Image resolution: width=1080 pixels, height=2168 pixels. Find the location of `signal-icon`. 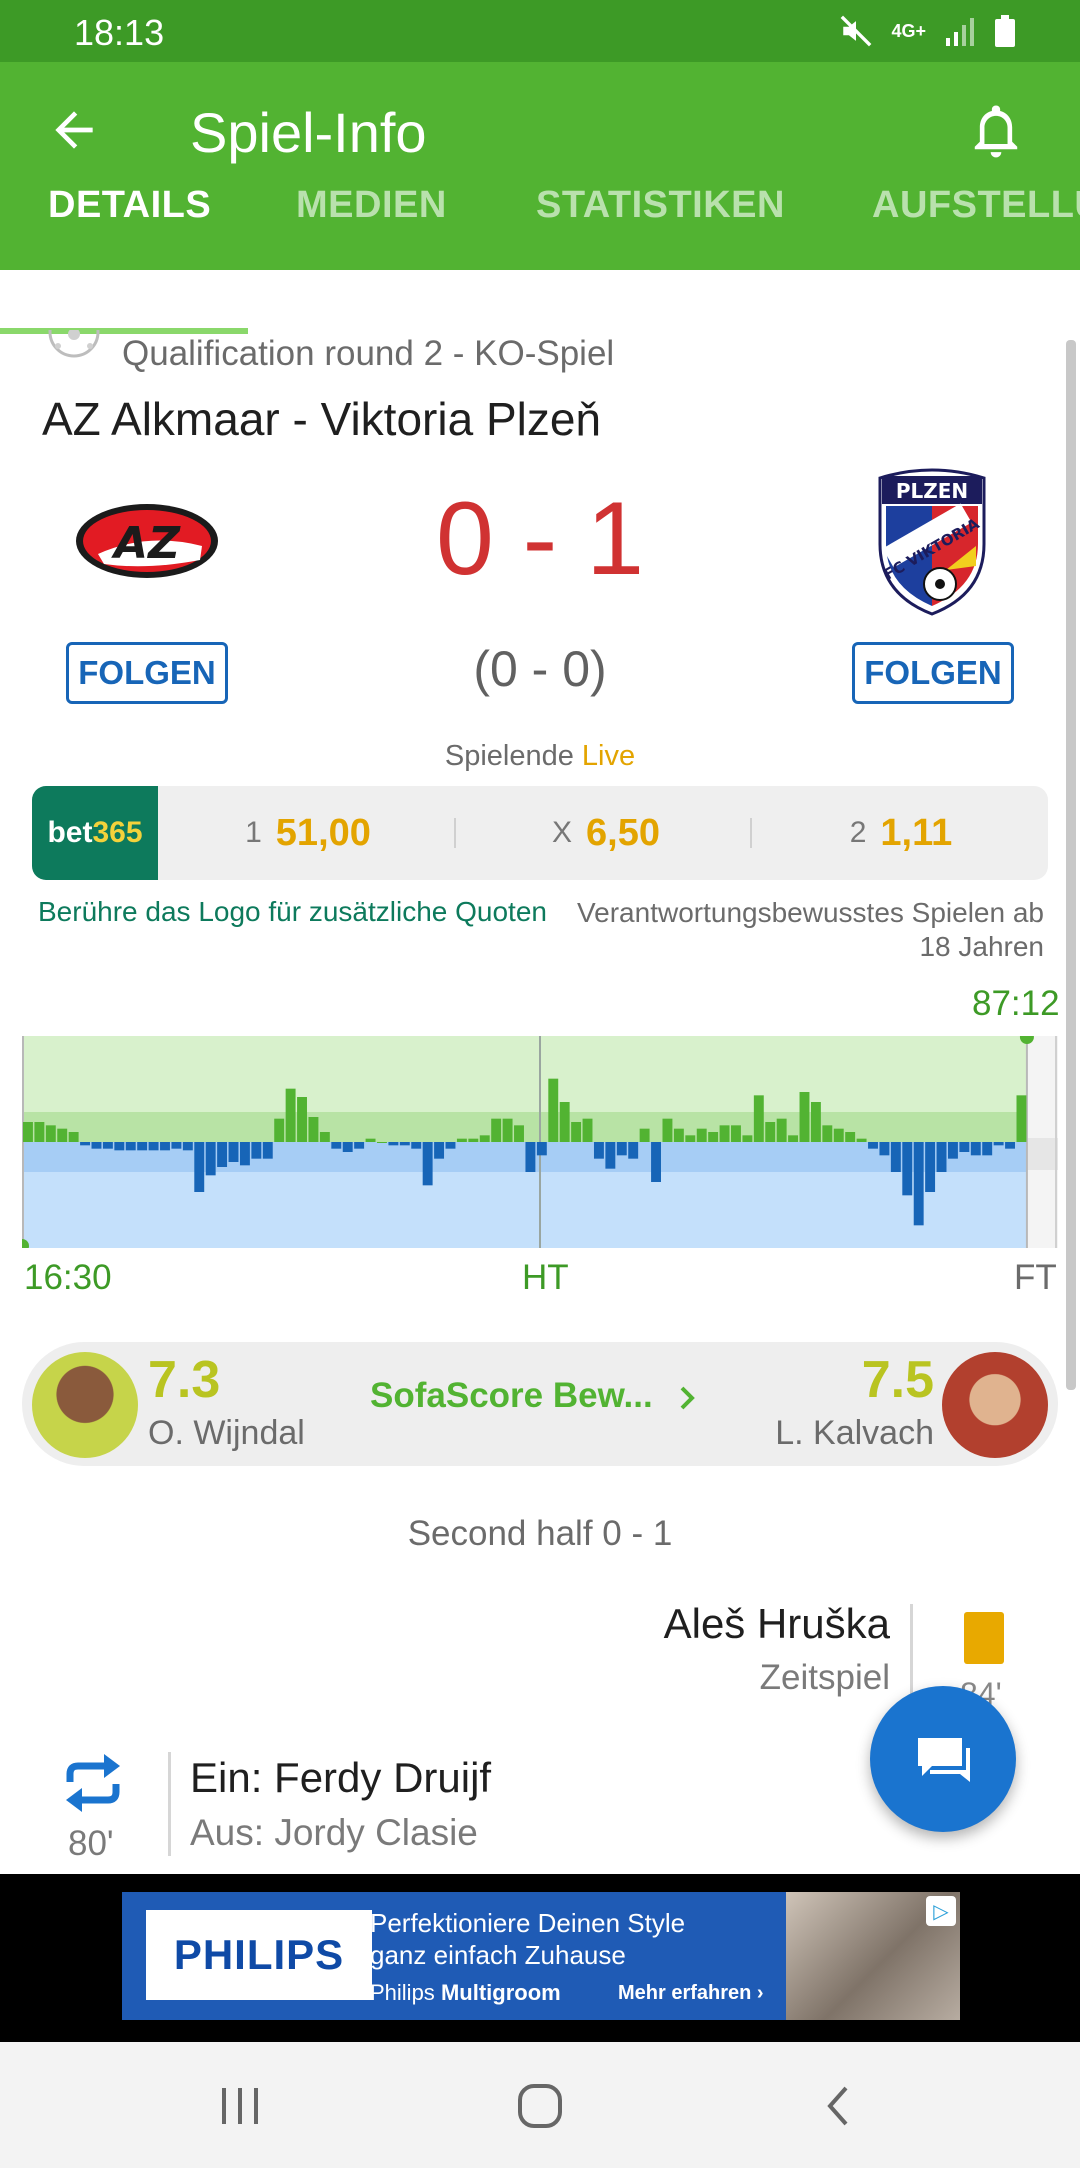

signal-icon is located at coordinates (960, 32).